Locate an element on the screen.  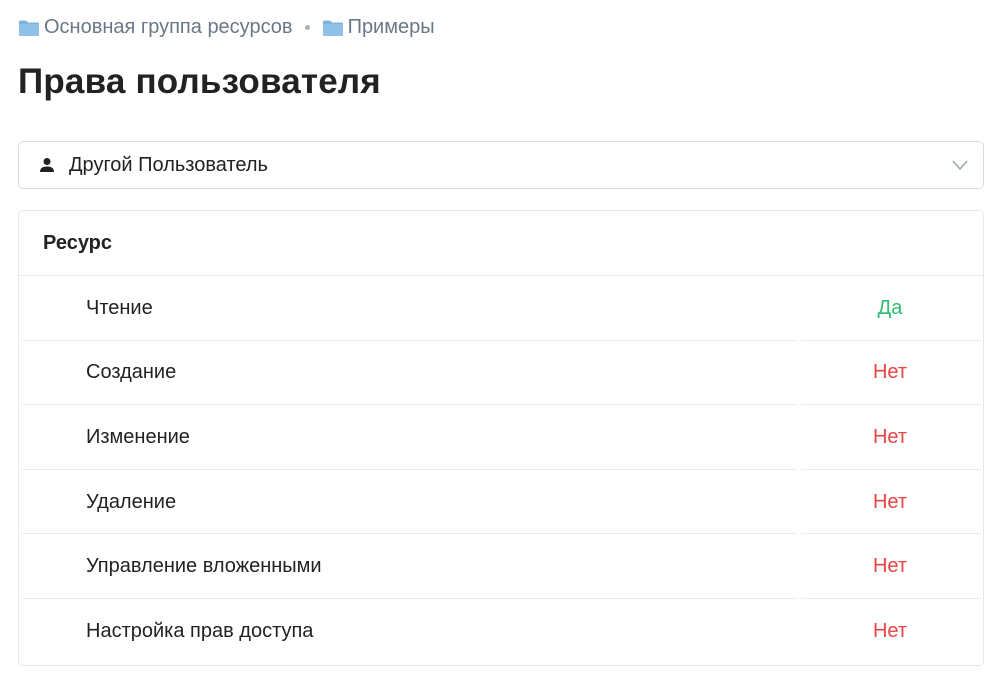
table-row: Настройка прав доступа Нет is located at coordinates (501, 631).